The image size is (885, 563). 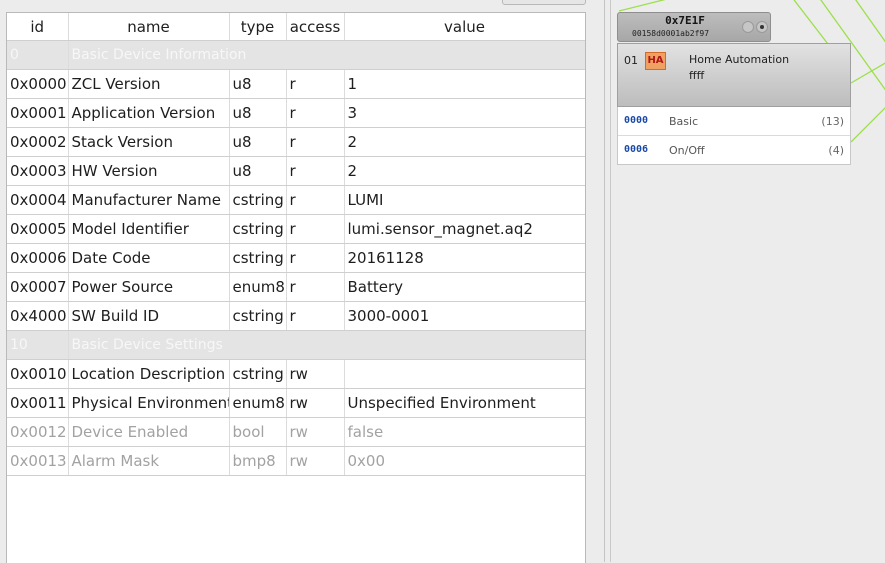 I want to click on table-row: 0x0010 Location Description cstring rw, so click(x=296, y=374).